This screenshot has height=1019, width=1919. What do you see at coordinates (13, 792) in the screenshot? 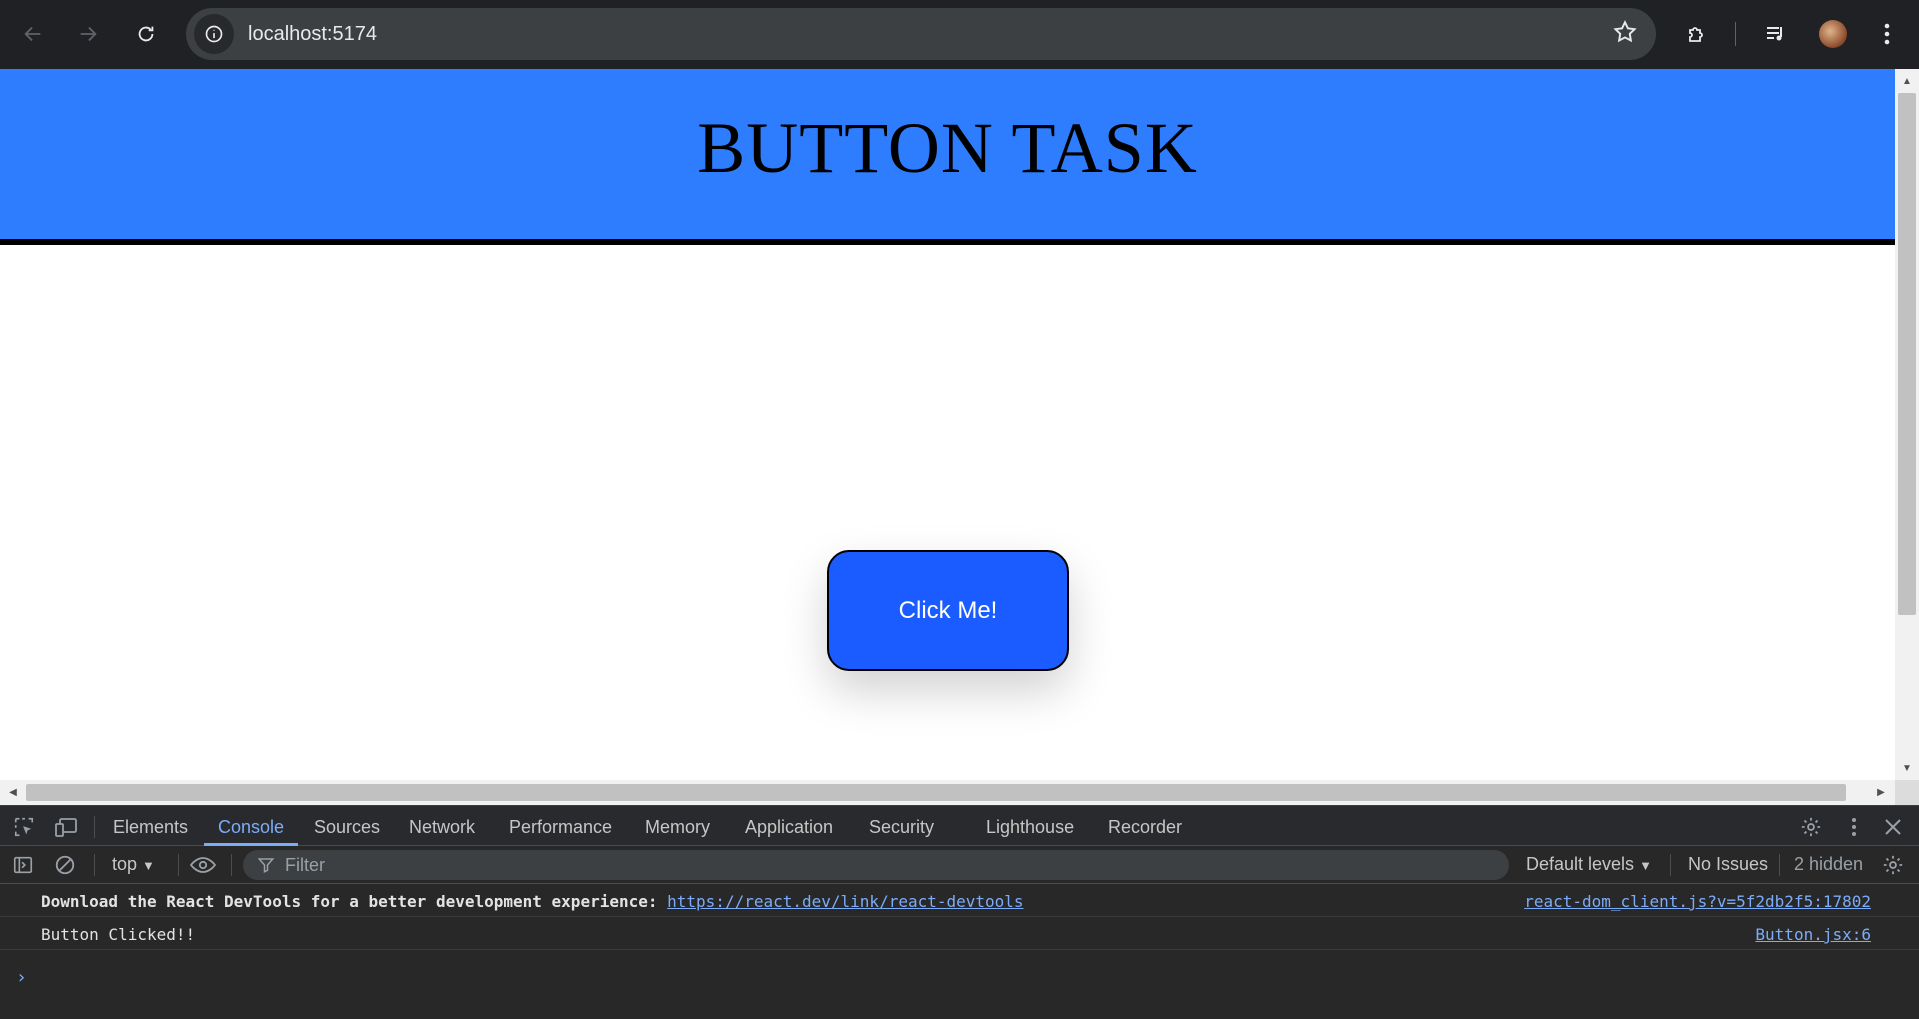
I see `scroll-left-icon: ◀` at bounding box center [13, 792].